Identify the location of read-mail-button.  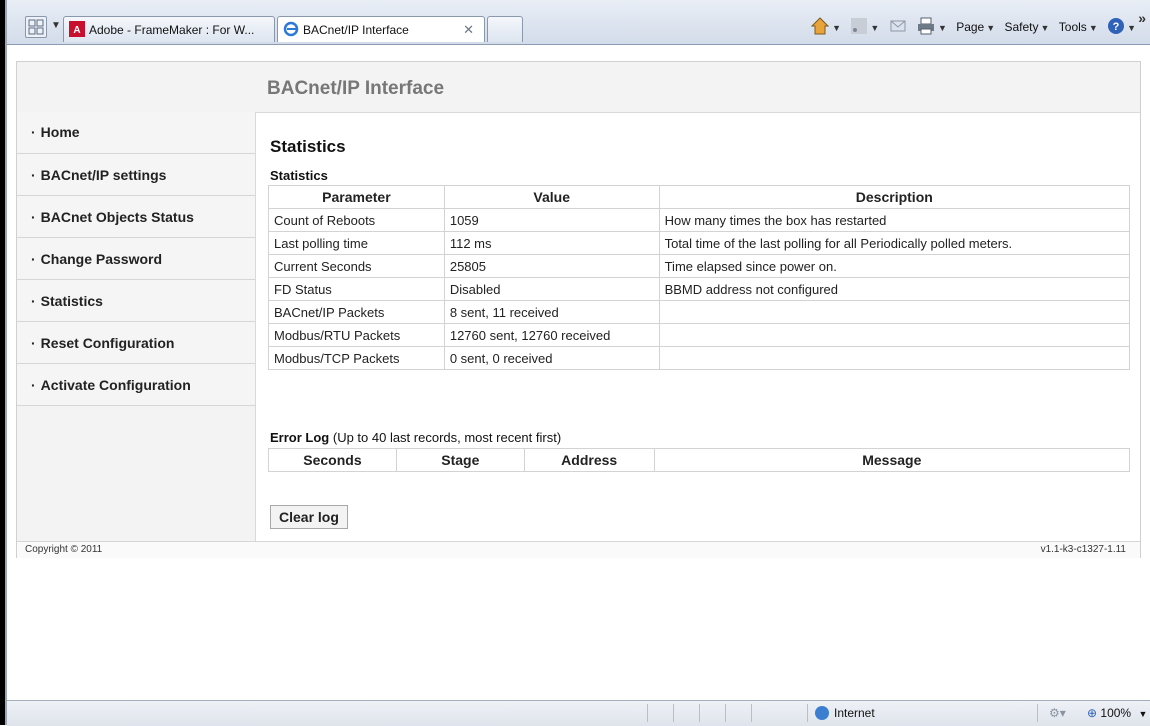
(898, 27).